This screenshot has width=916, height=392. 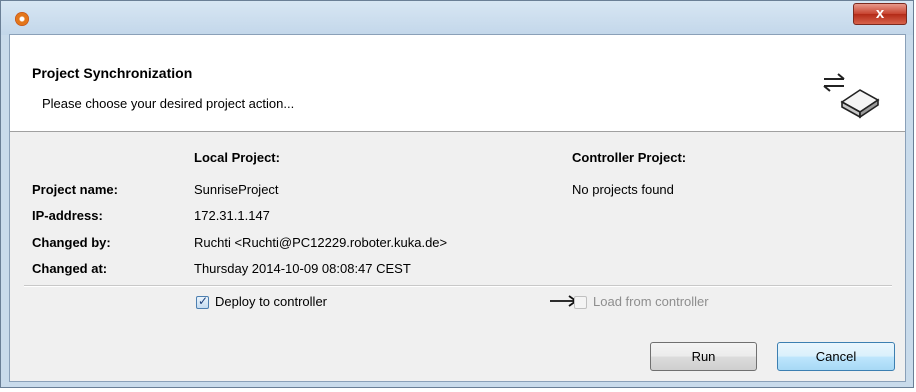 What do you see at coordinates (236, 189) in the screenshot?
I see `local-project-name: SunriseProject` at bounding box center [236, 189].